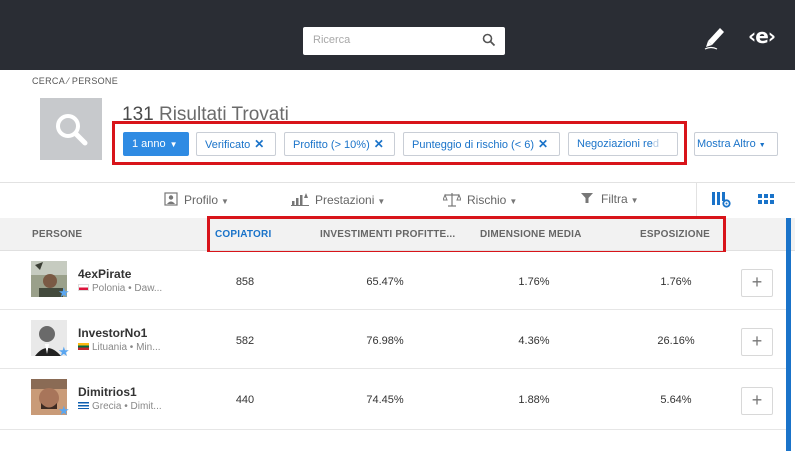  I want to click on show-more-label: Mostra Altro, so click(726, 144).